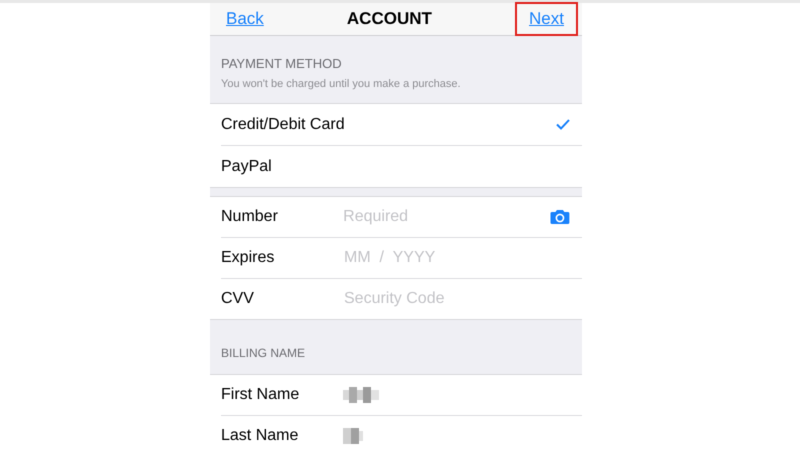  I want to click on field-label: Number, so click(250, 217).